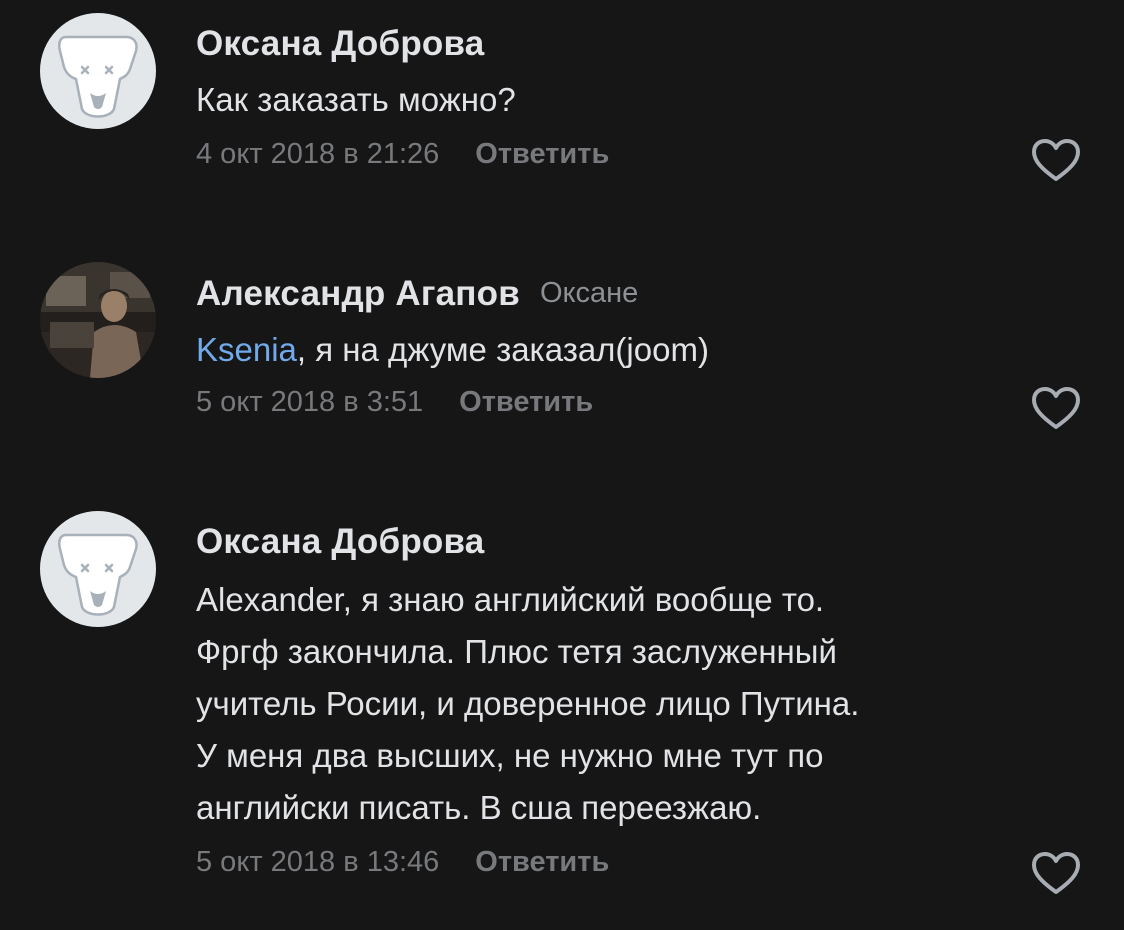  I want to click on comment-text-line: учитель Росии, и доверенное лицо Путина., so click(528, 703).